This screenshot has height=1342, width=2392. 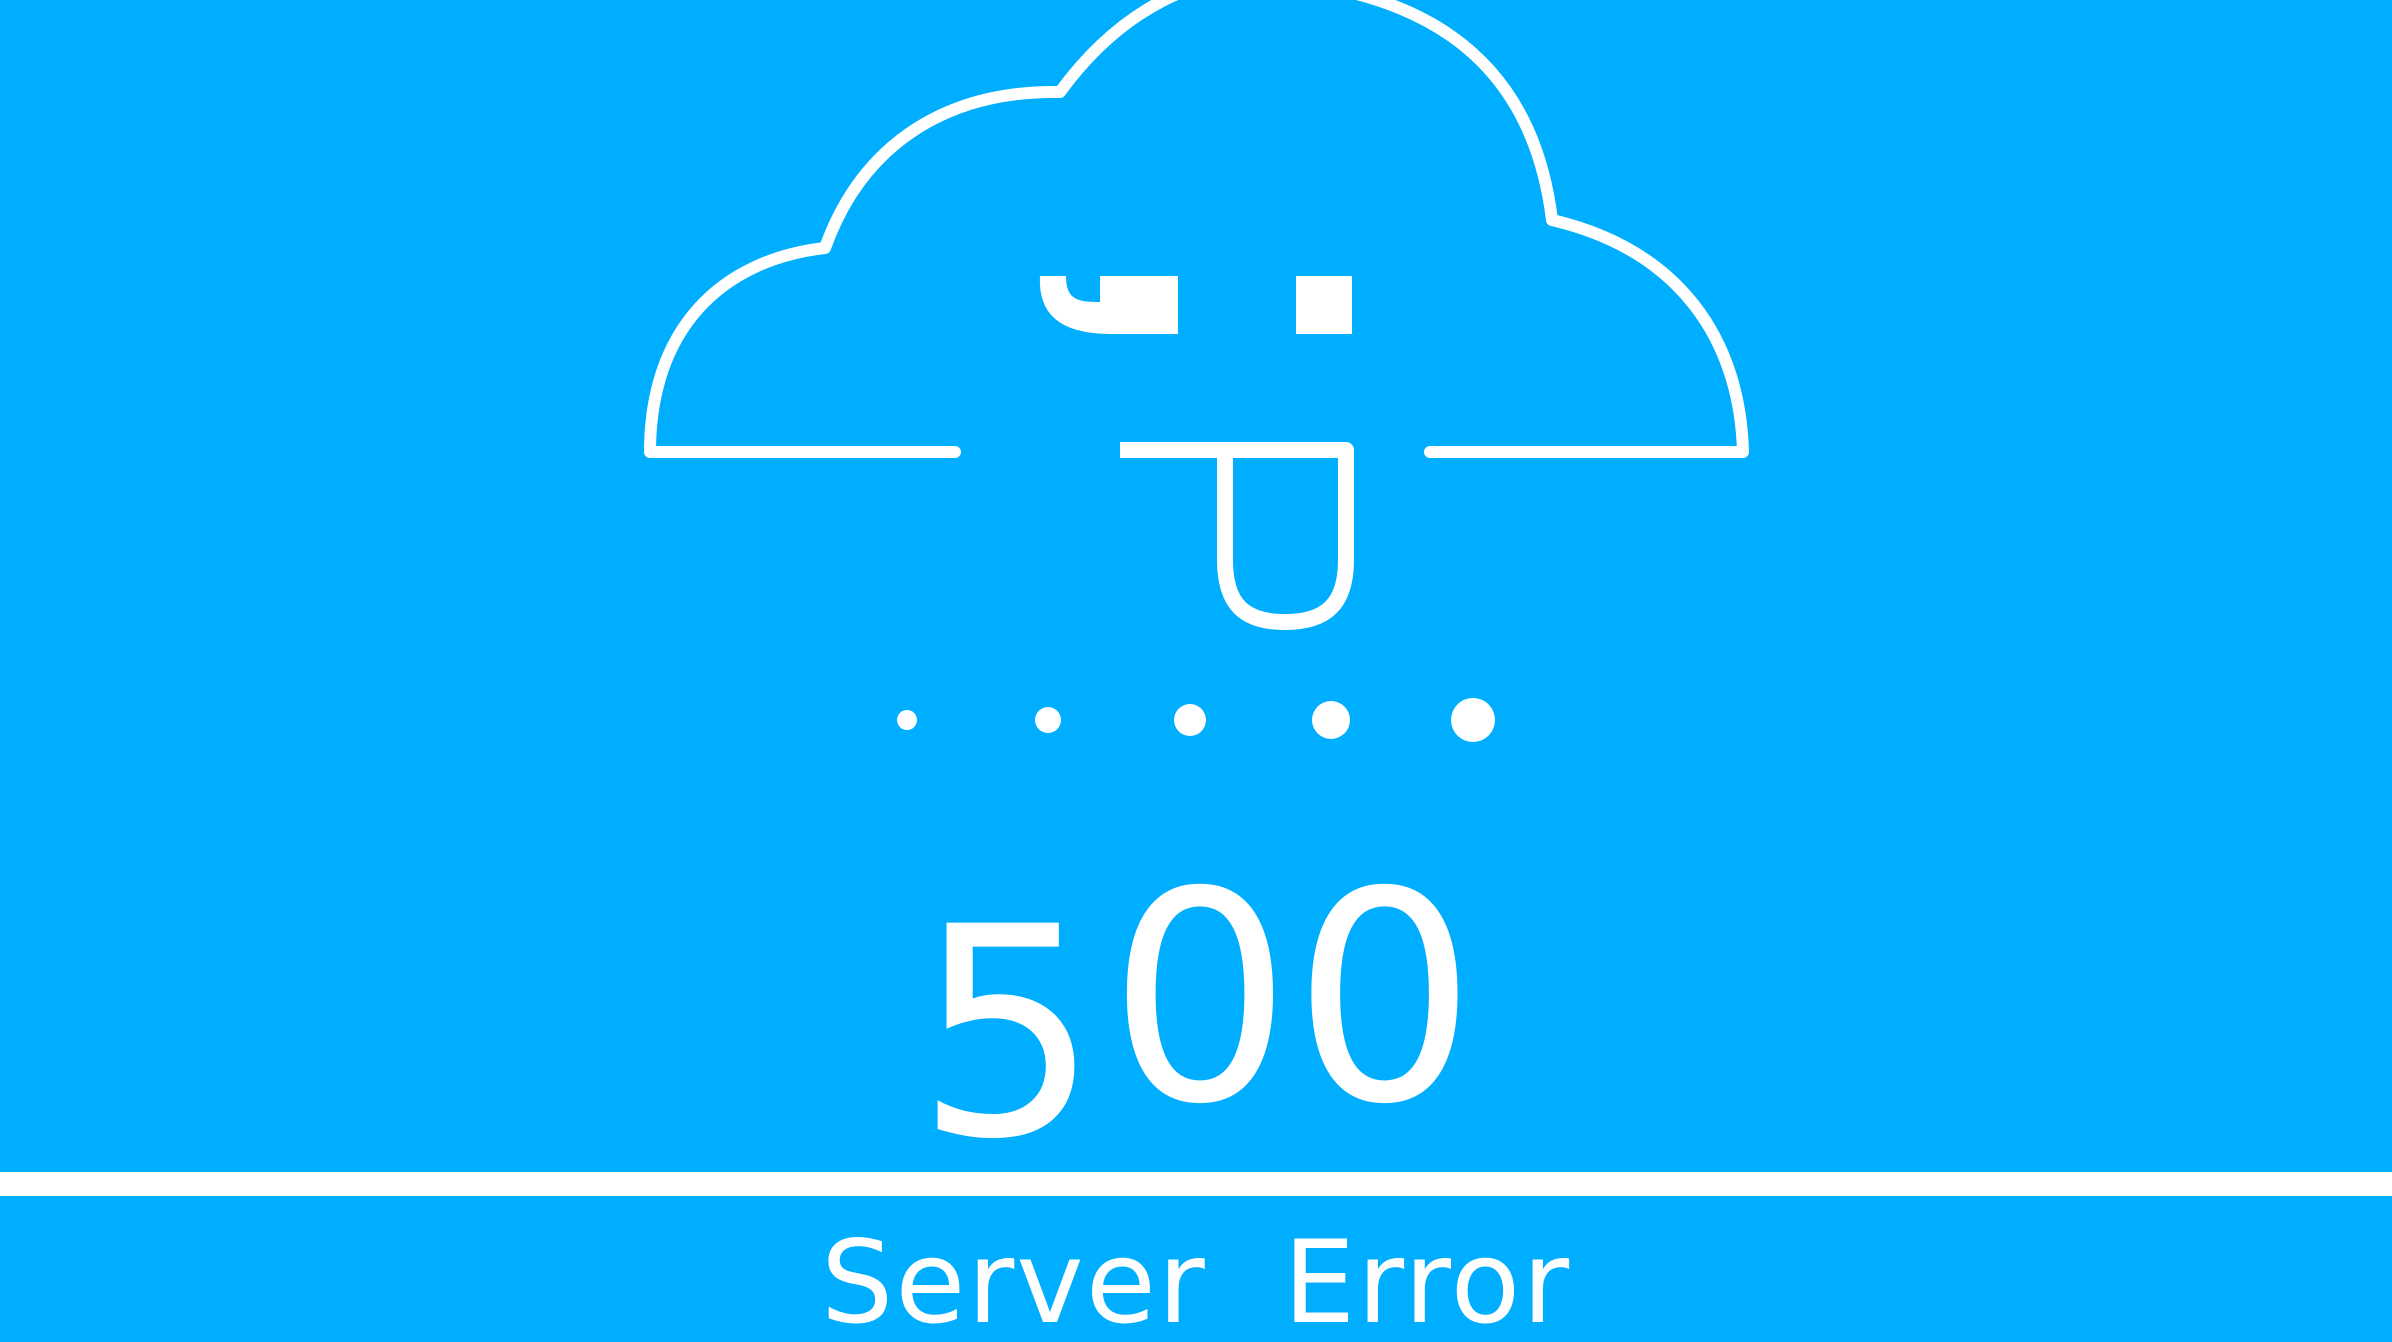 I want to click on error-code-rest: 00, so click(x=1292, y=999).